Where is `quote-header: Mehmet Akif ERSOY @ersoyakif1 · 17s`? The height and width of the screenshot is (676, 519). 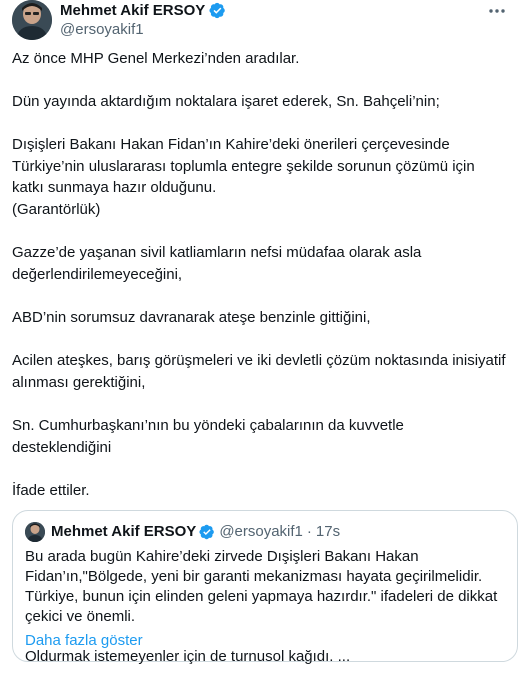 quote-header: Mehmet Akif ERSOY @ersoyakif1 · 17s is located at coordinates (195, 531).